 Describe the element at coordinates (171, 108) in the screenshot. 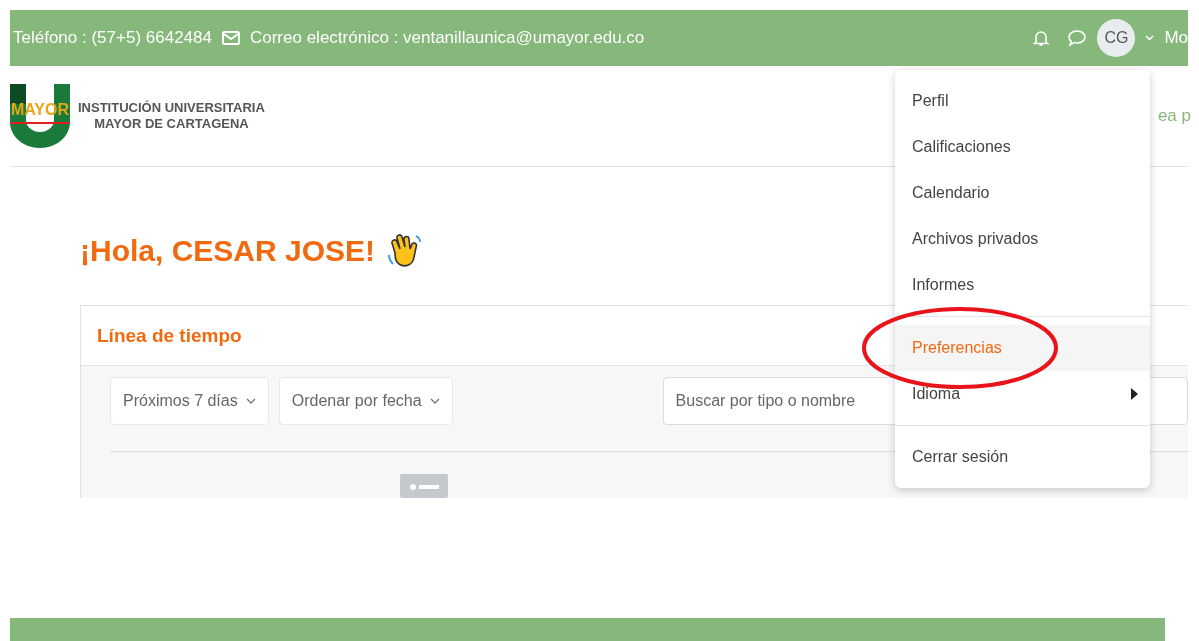

I see `logo-title: INSTITUCIÓN UNIVERSITARIA` at that location.